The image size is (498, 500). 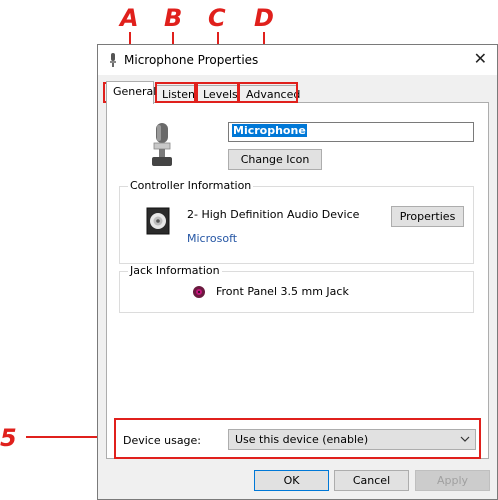 I want to click on controller-device-name: 2- High Definition Audio Device, so click(x=273, y=214).